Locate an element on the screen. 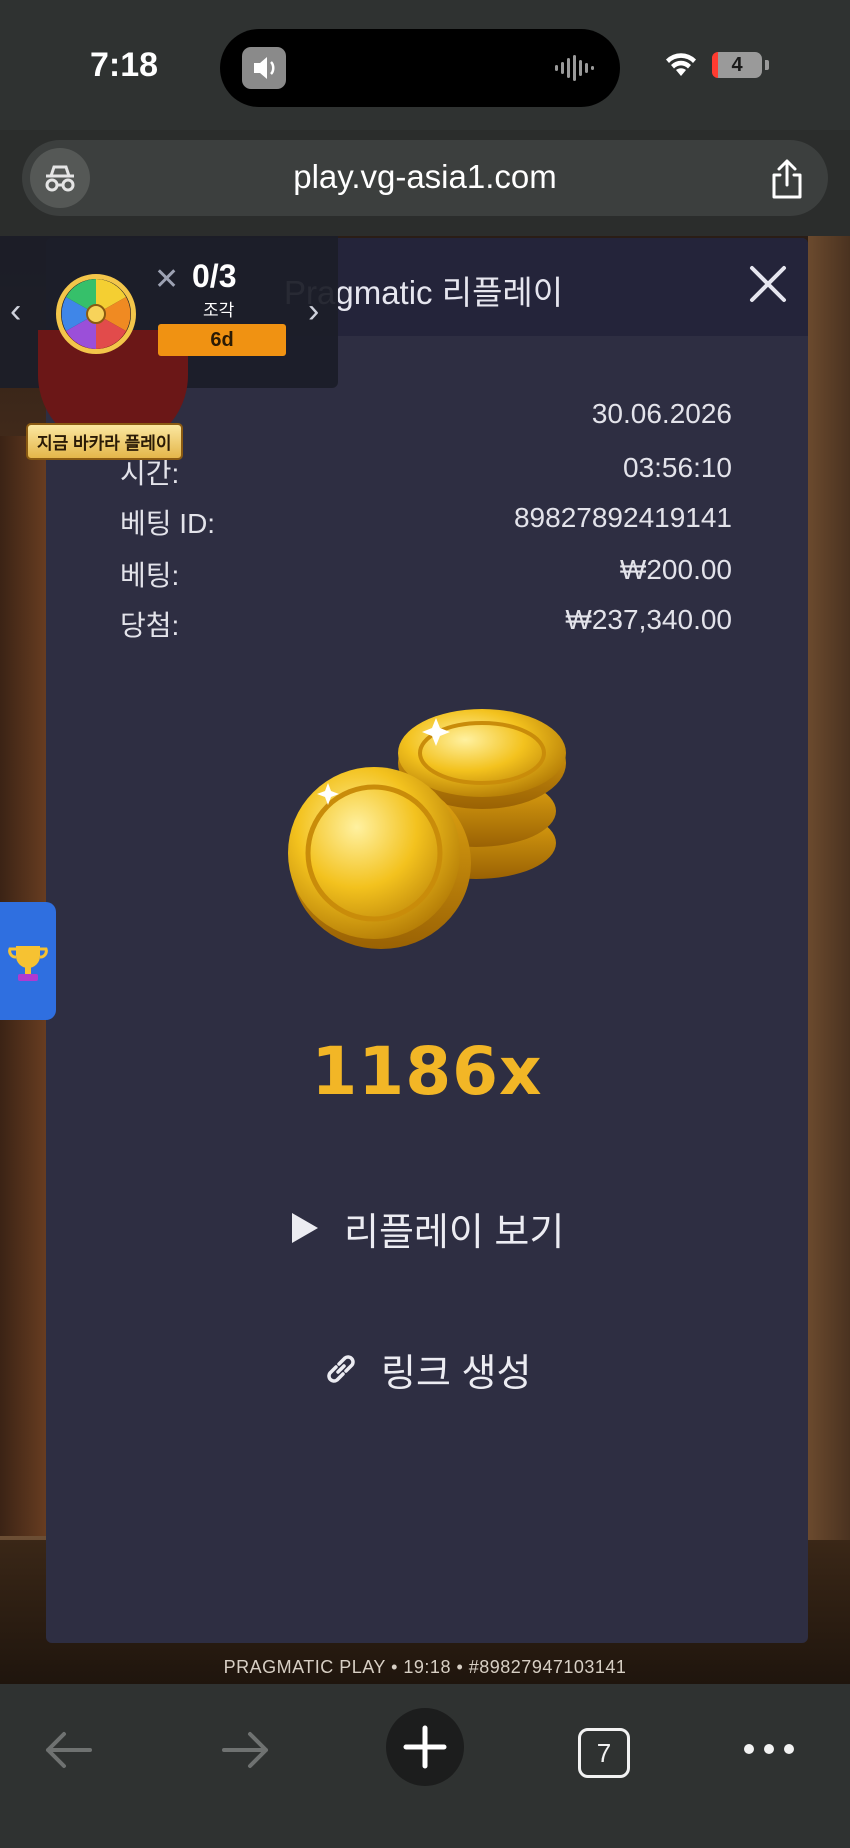 This screenshot has height=1848, width=850. bet-label: 베팅: is located at coordinates (150, 575).